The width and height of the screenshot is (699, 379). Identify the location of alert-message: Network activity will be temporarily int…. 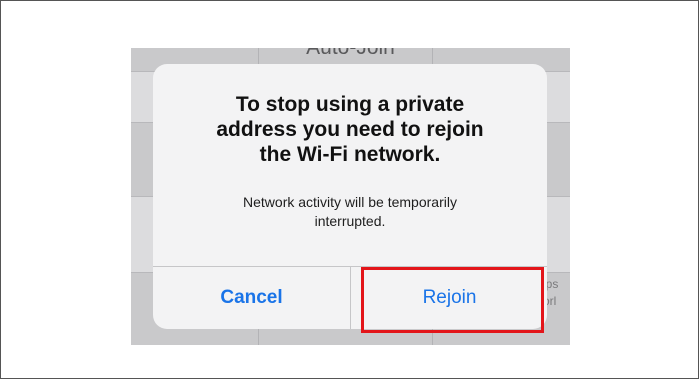
(350, 212).